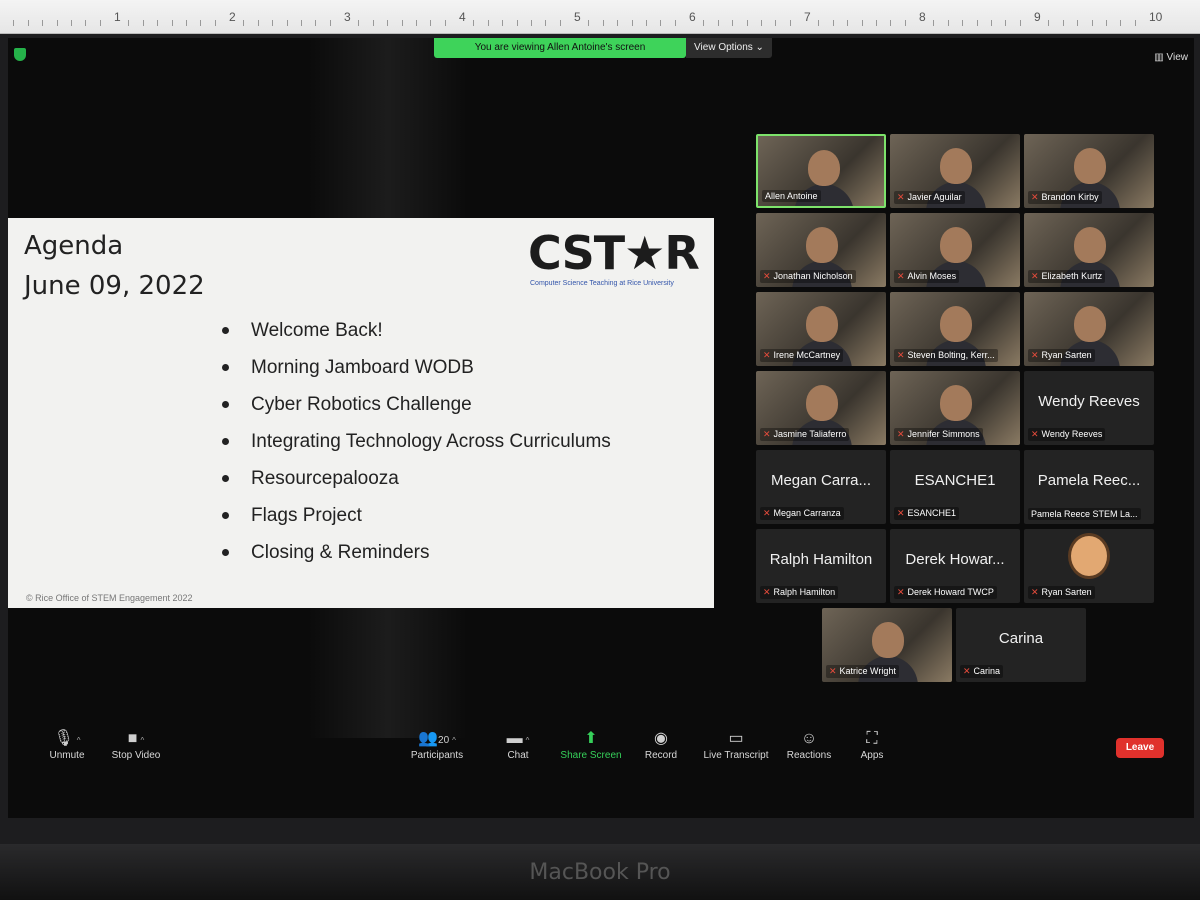  What do you see at coordinates (1089, 408) in the screenshot?
I see `participant-tile: Wendy Reeves ✕ Wendy Reeves` at bounding box center [1089, 408].